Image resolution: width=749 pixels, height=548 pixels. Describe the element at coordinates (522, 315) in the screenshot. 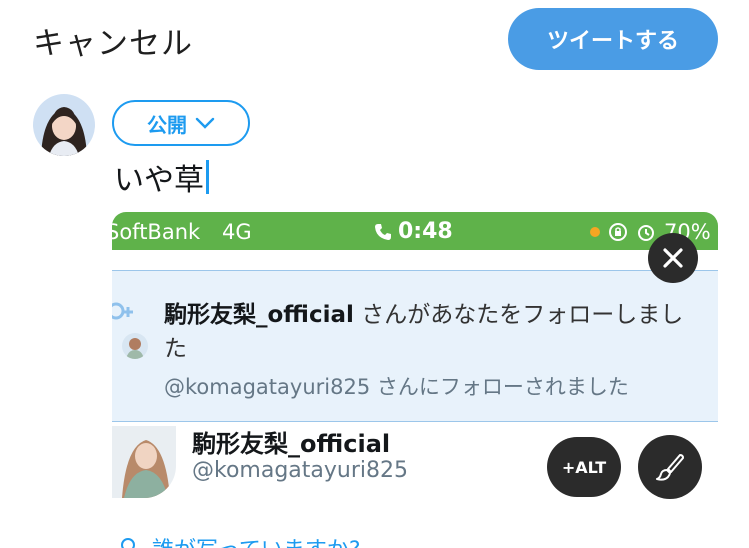

I see `notification-text: さんがあなたをフォローしまし` at that location.